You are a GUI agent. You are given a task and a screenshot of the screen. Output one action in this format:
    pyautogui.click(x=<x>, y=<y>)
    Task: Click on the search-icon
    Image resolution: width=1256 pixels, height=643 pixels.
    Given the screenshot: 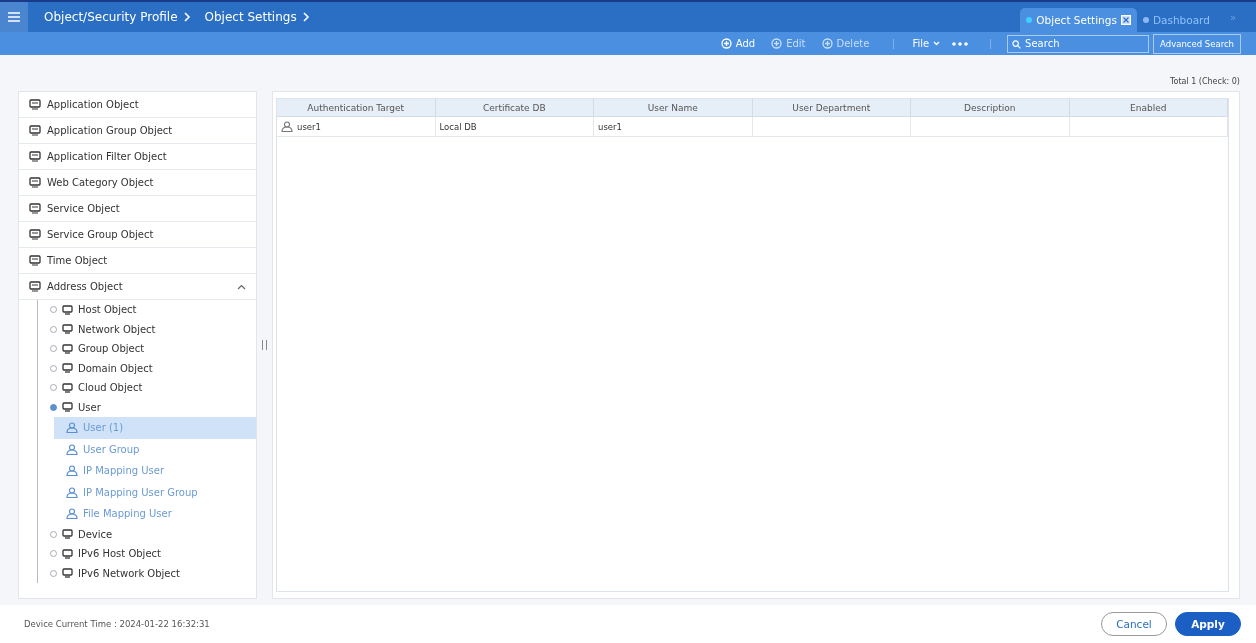 What is the action you would take?
    pyautogui.click(x=1017, y=44)
    